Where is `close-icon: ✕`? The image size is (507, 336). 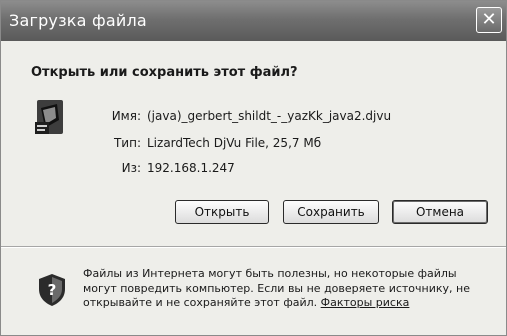 close-icon: ✕ is located at coordinates (489, 19).